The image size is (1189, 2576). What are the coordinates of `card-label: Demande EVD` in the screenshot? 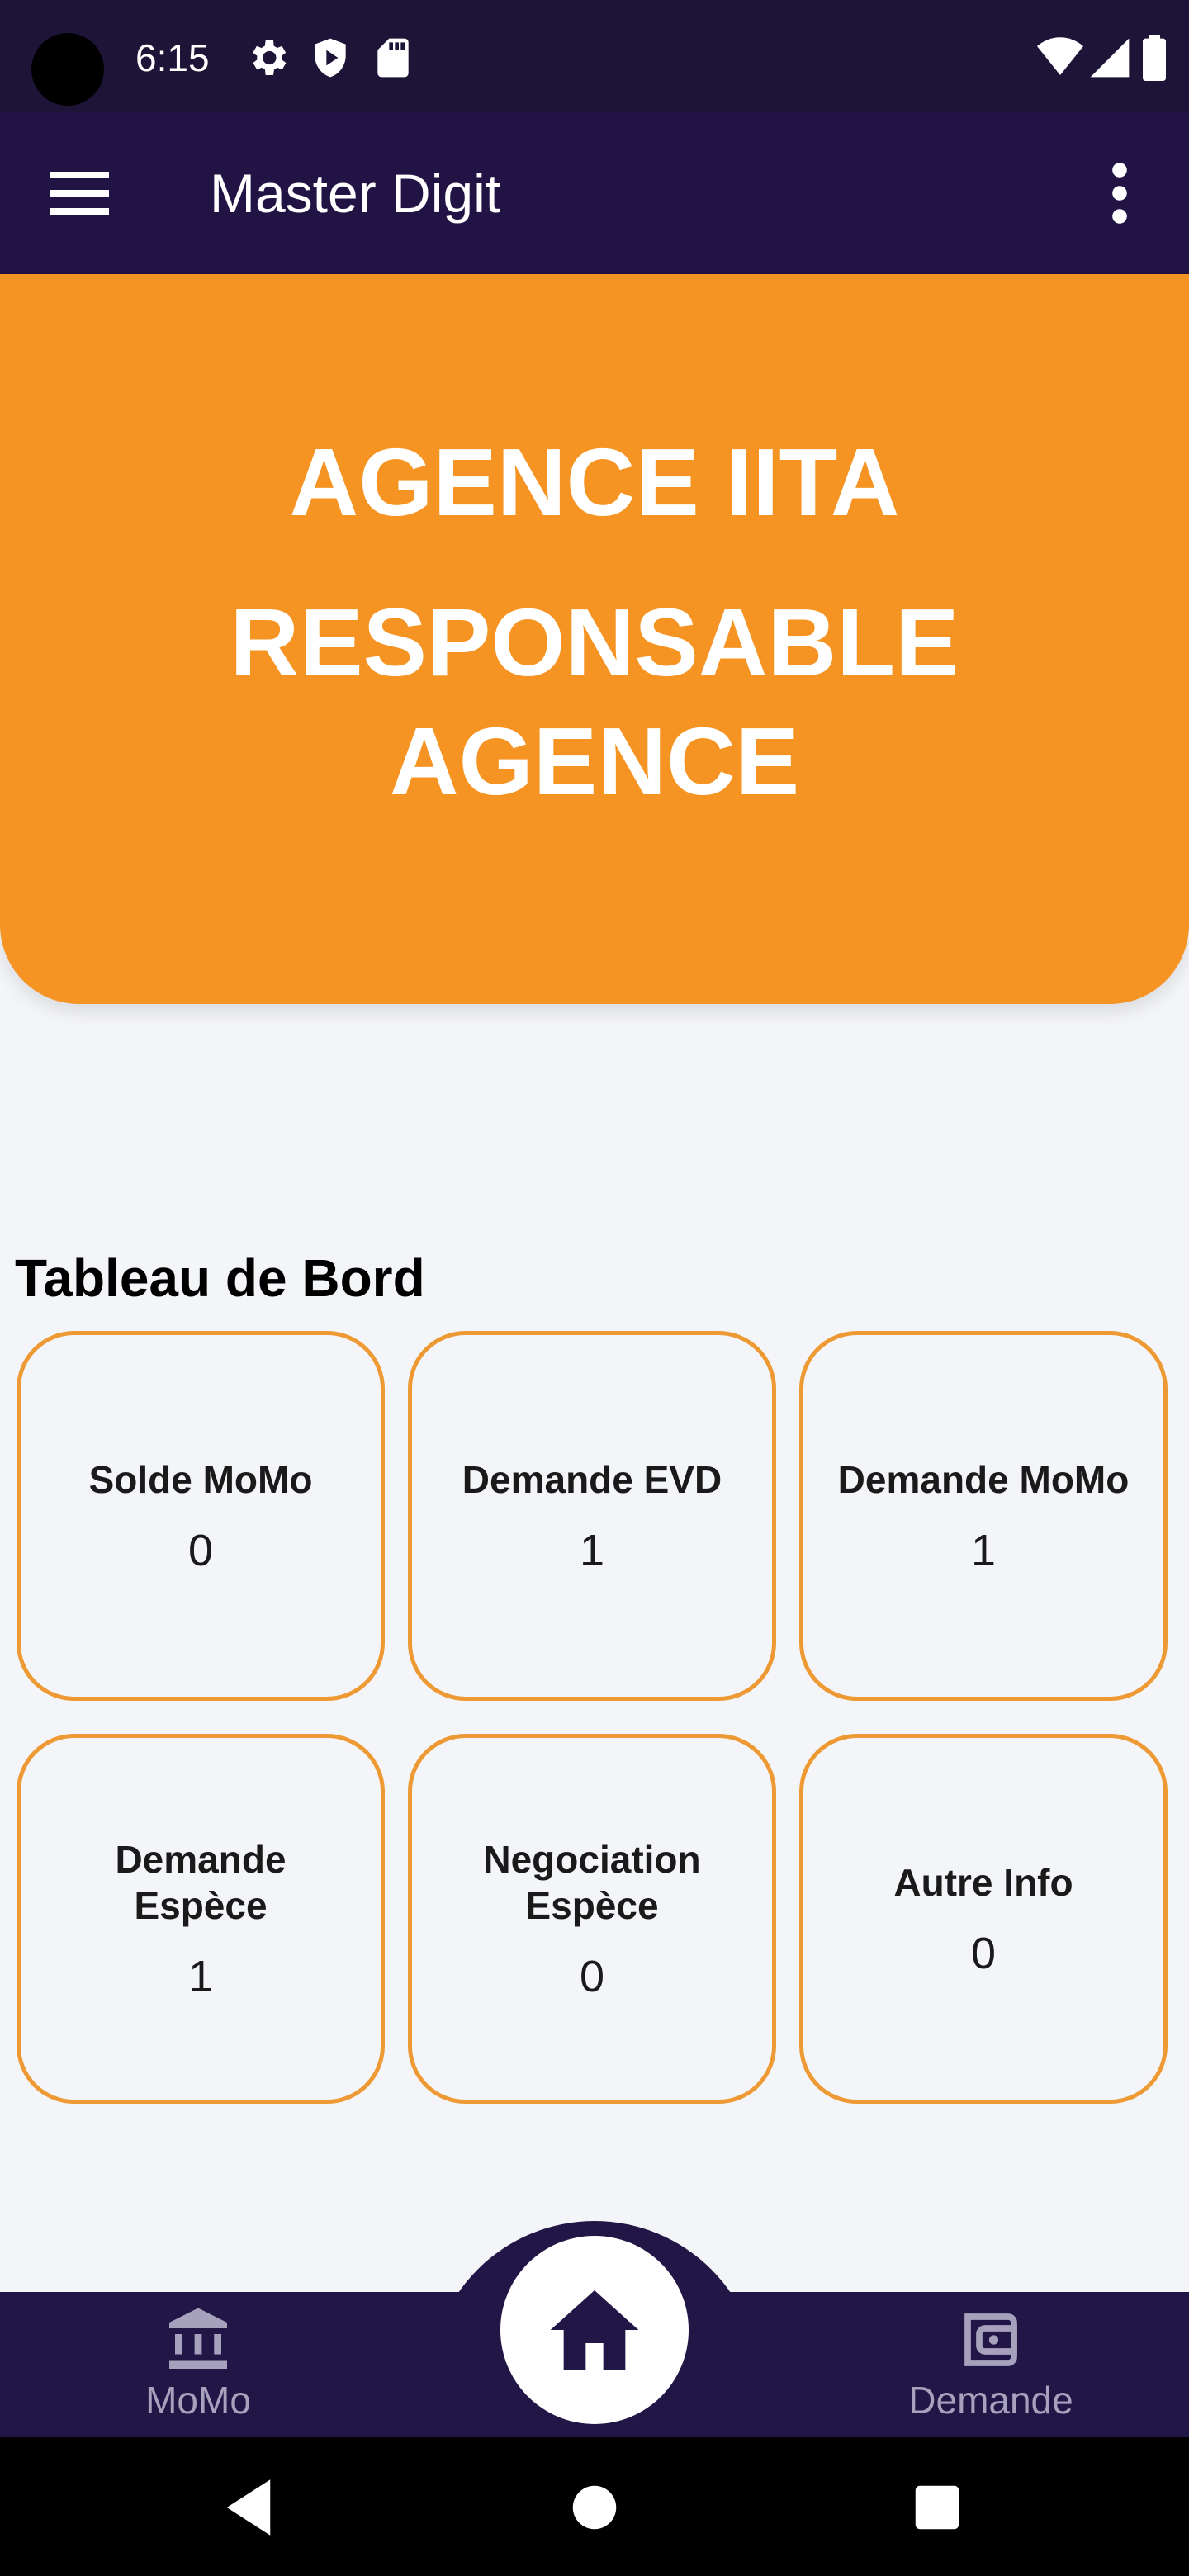 It's located at (592, 1479).